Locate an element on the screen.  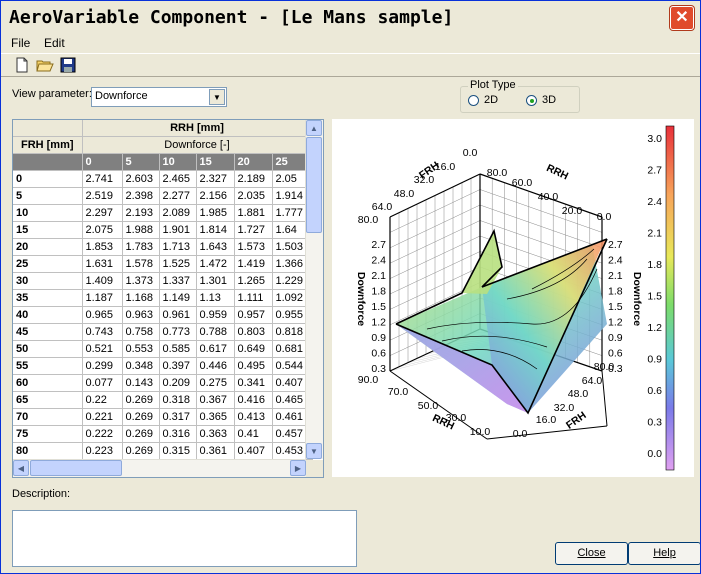
table-cell: 2.398 is located at coordinates (141, 196).